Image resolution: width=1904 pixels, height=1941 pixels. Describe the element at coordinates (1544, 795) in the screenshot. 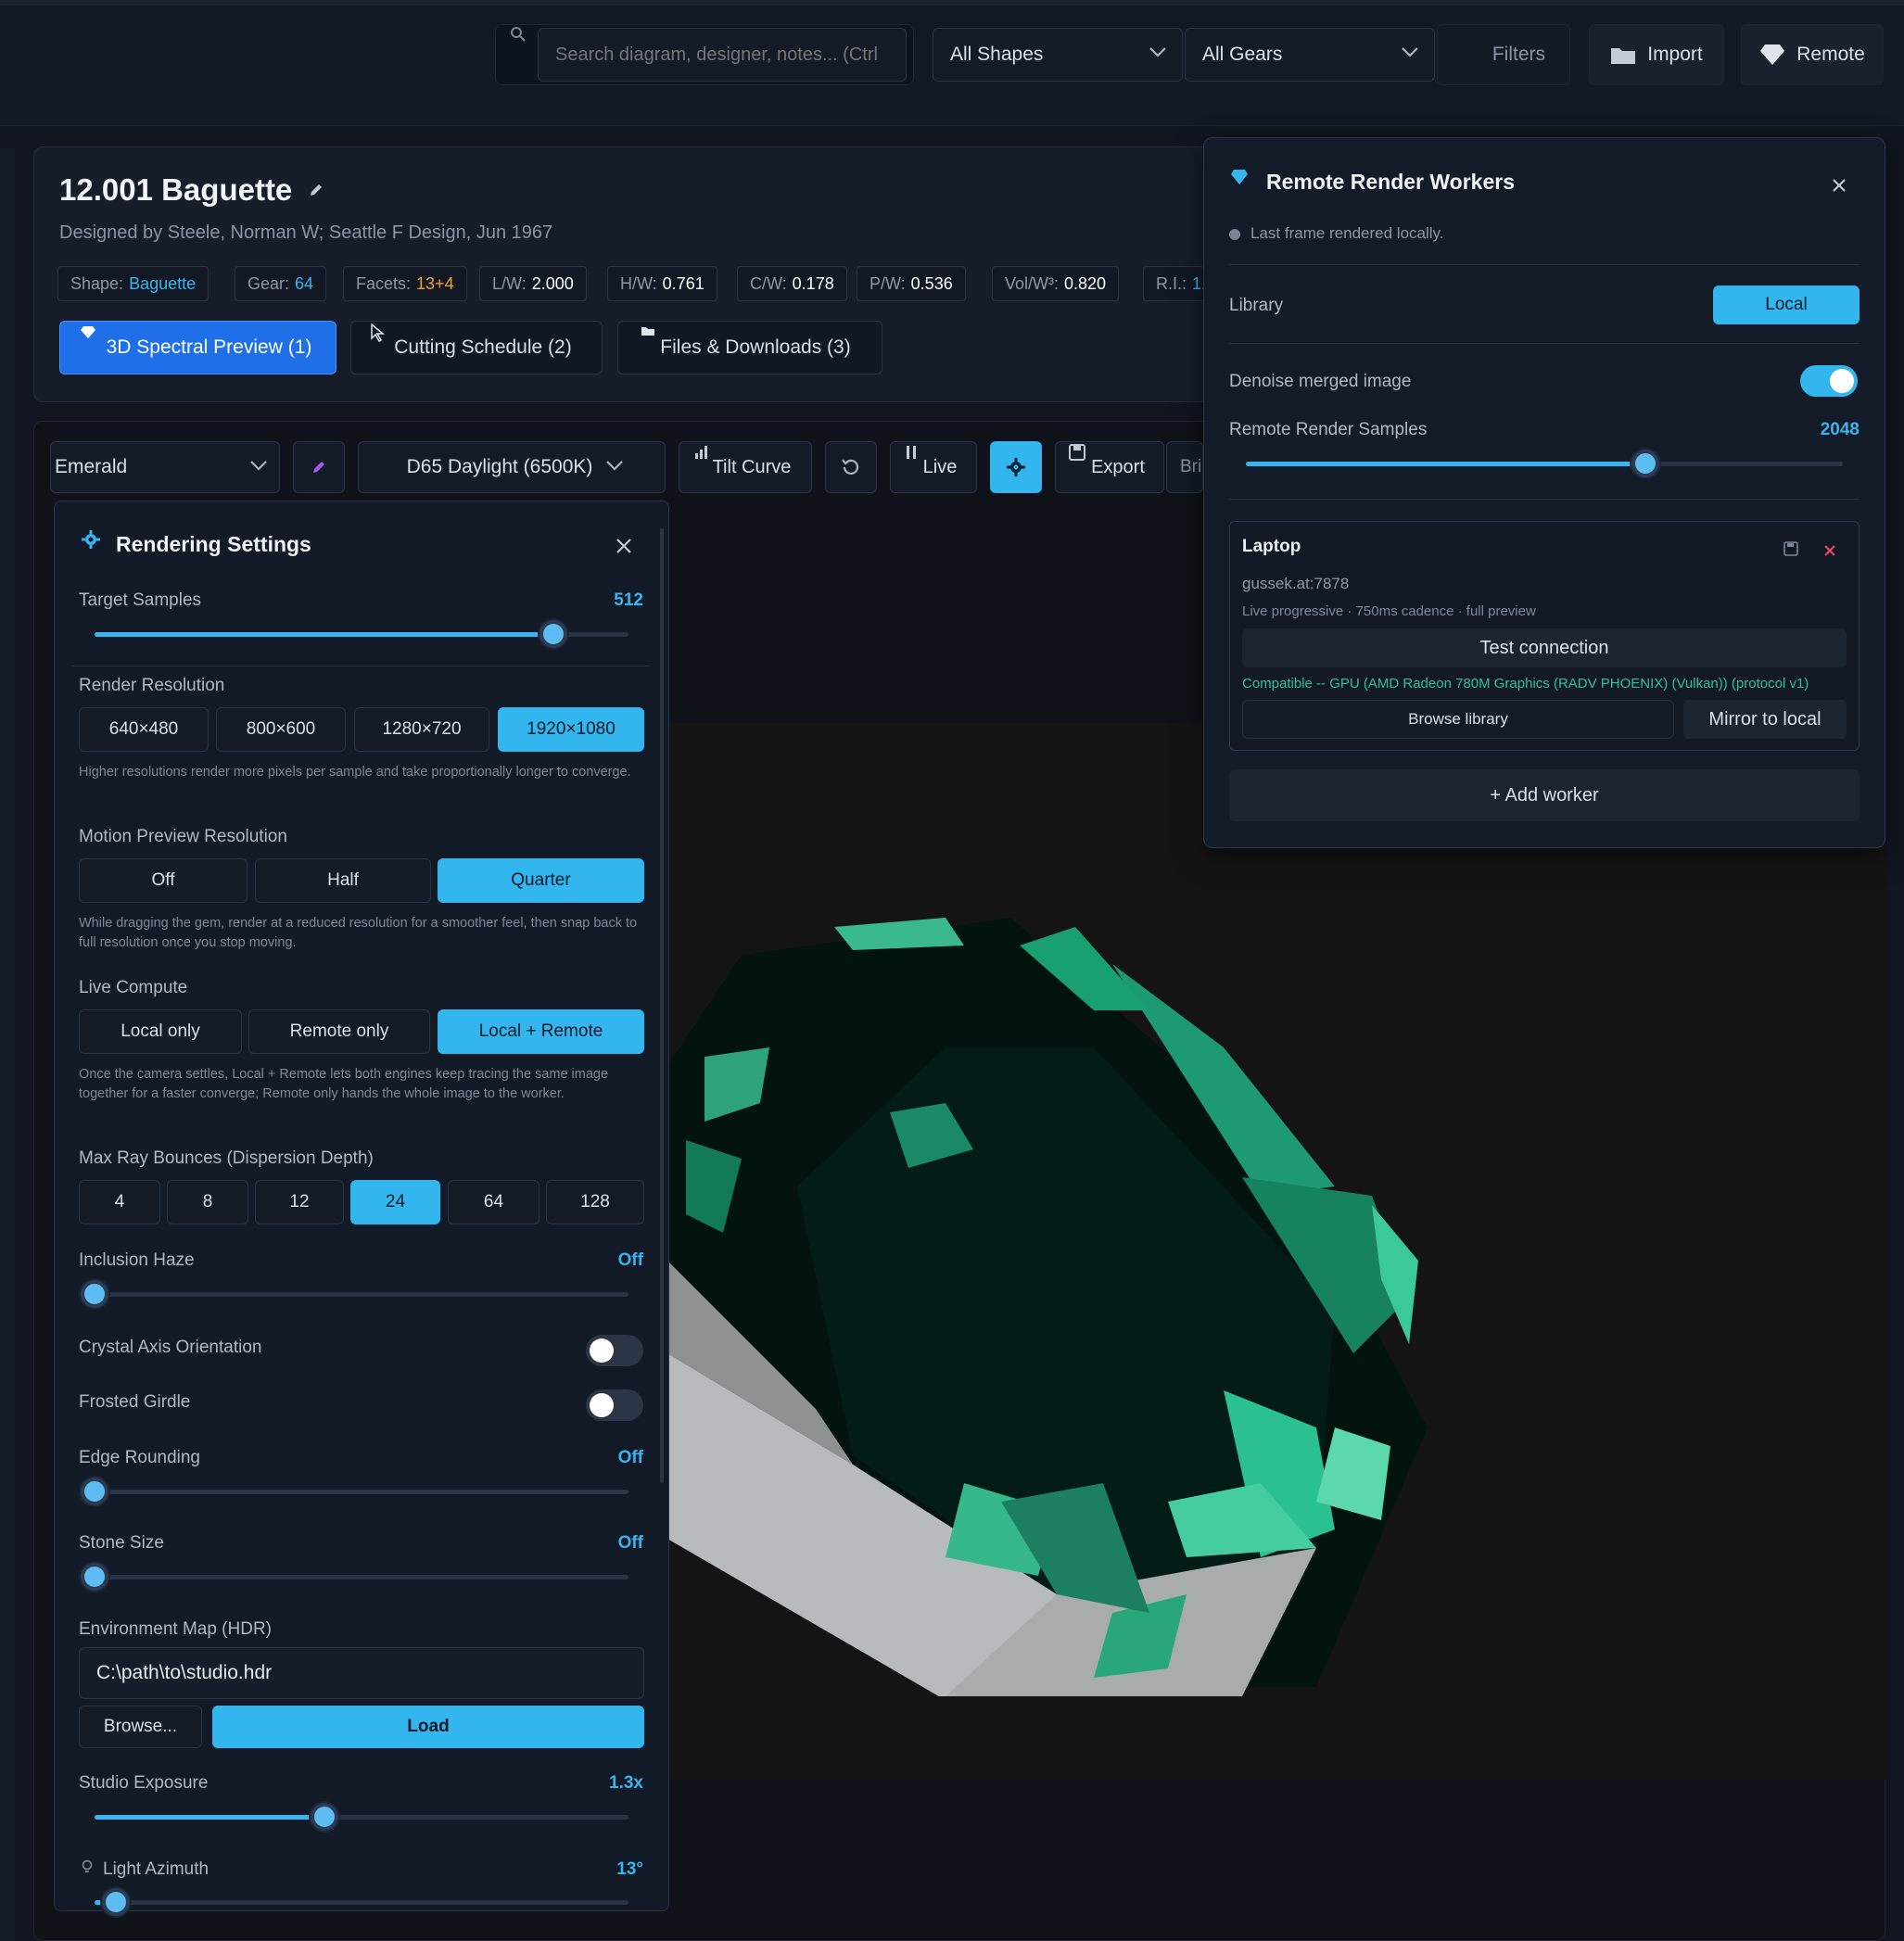

I see `add-worker-button: + Add worker` at that location.